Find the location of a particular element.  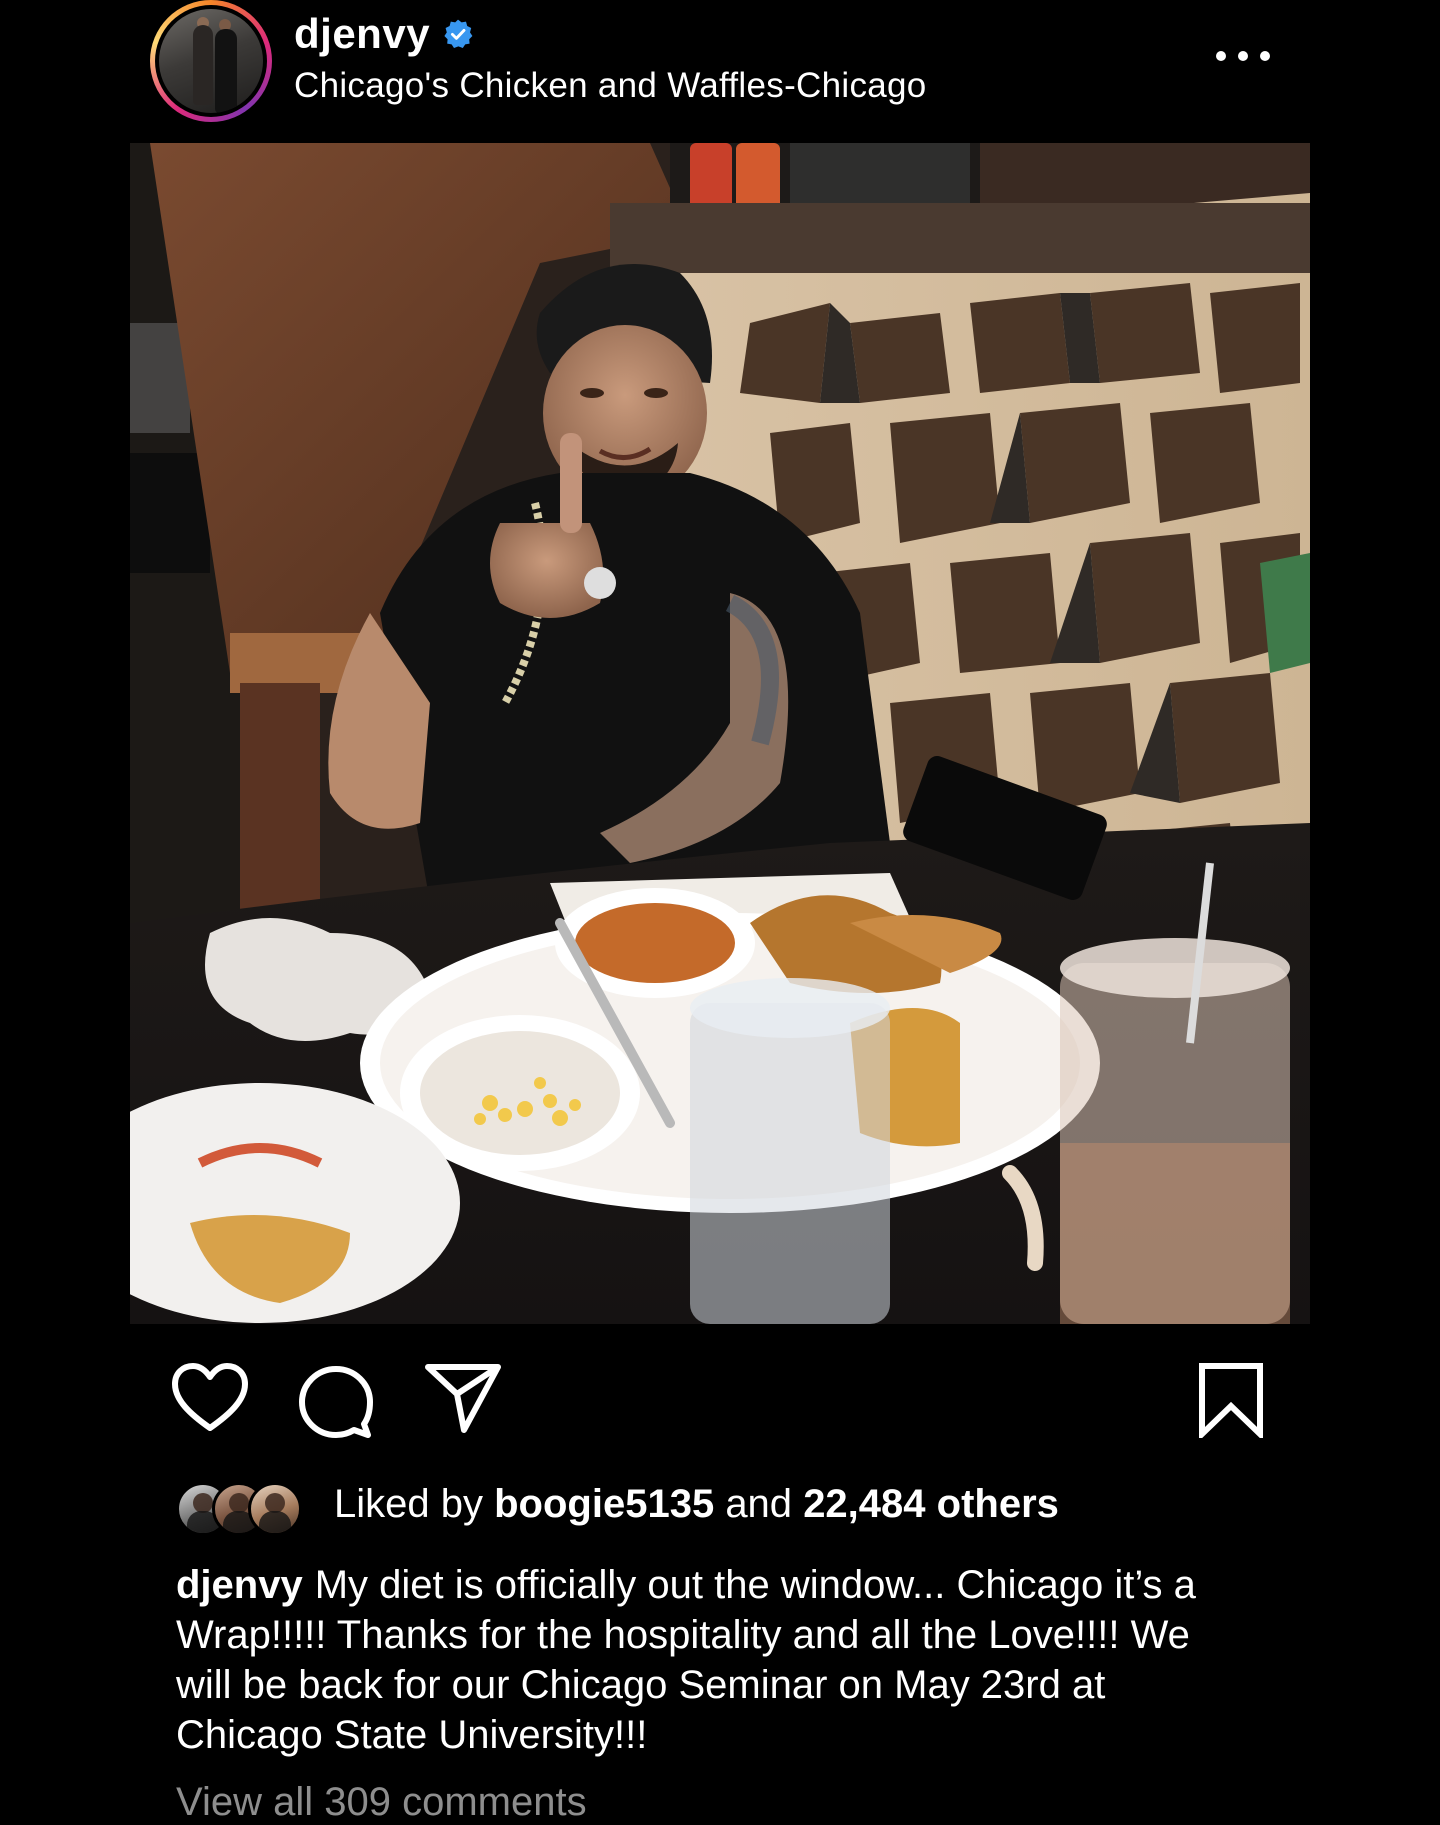

share-button is located at coordinates (463, 1398).